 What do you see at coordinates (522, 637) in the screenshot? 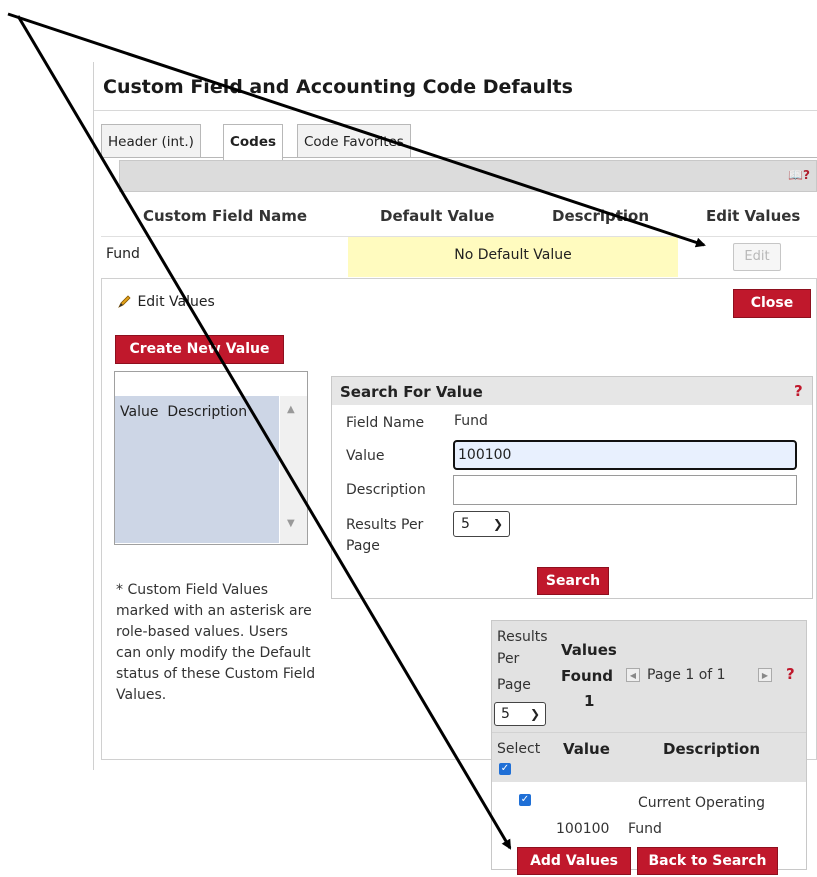
I see `results-rpp-label-1: Results` at bounding box center [522, 637].